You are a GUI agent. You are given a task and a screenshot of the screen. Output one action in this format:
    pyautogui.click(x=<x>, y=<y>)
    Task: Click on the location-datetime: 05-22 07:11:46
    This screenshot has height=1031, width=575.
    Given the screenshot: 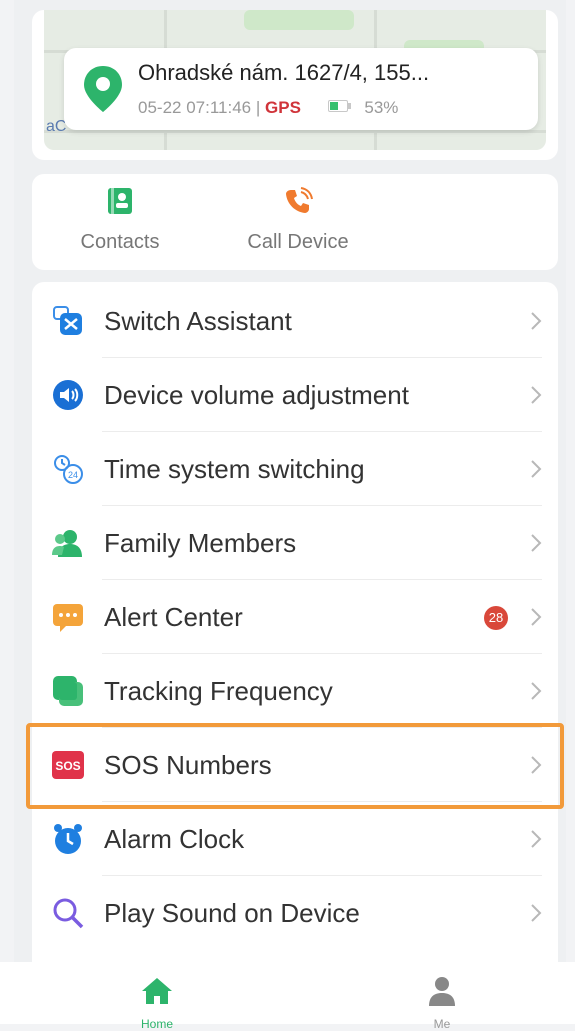 What is the action you would take?
    pyautogui.click(x=195, y=107)
    